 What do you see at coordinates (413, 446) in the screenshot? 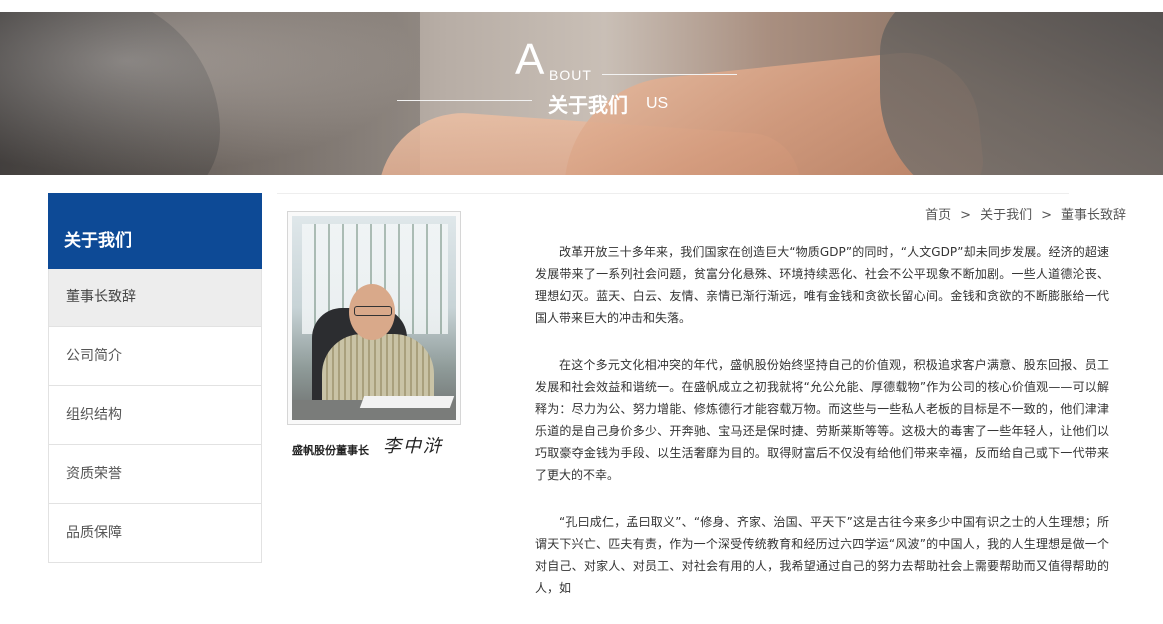
I see `chairman-signature: 李中浒` at bounding box center [413, 446].